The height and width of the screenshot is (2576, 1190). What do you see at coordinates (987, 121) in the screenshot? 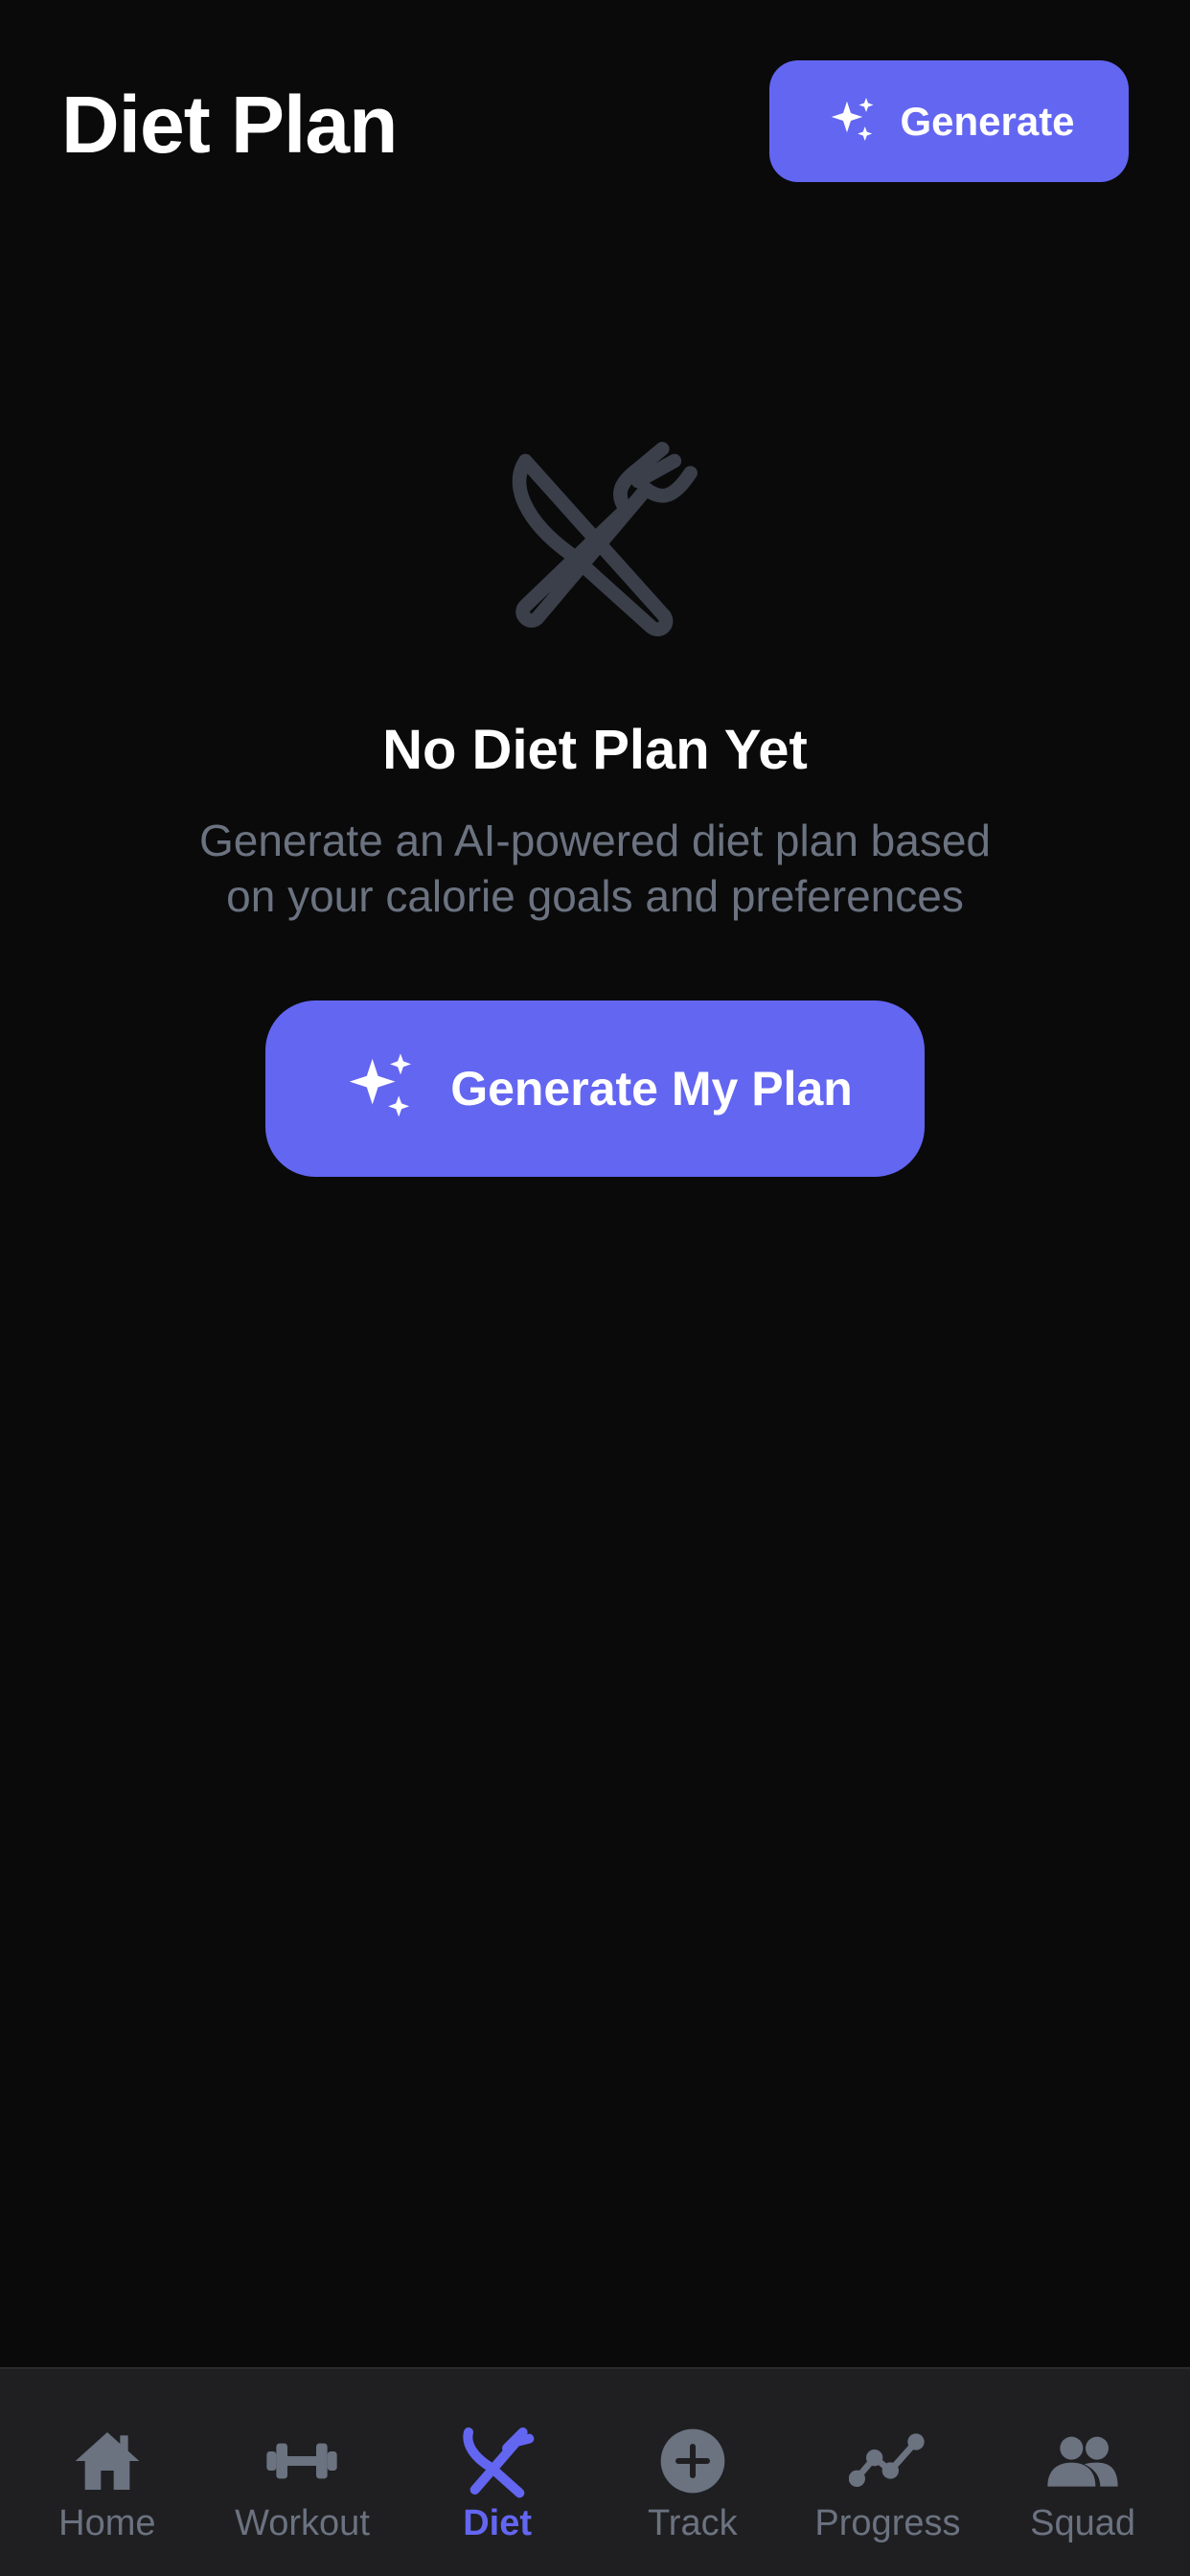
I see `generate-button-label: Generate` at bounding box center [987, 121].